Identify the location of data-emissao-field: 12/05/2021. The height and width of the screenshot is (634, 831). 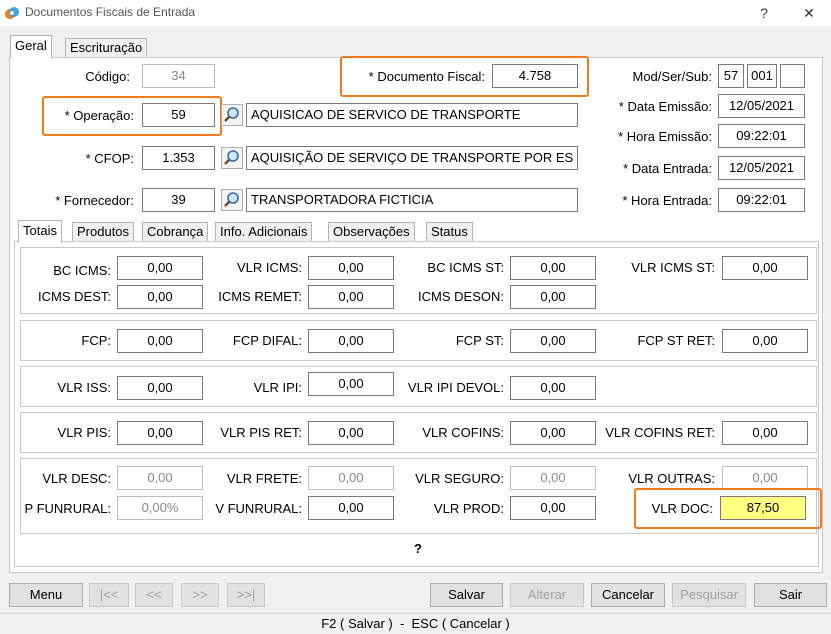
(761, 106).